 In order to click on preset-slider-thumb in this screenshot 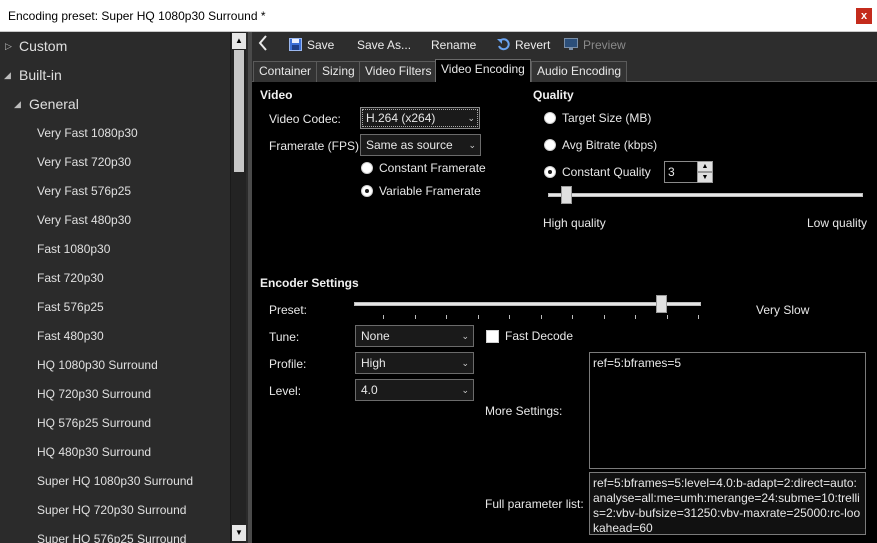, I will do `click(661, 304)`.